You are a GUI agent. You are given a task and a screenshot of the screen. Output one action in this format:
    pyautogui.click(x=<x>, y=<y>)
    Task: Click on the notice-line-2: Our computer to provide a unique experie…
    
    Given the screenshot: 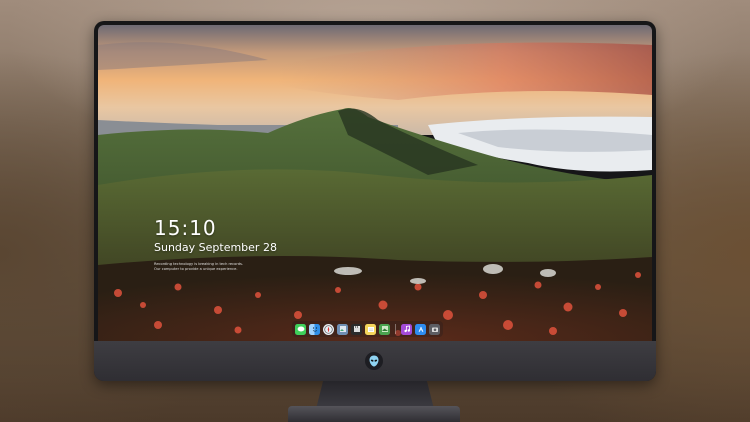 What is the action you would take?
    pyautogui.click(x=196, y=268)
    